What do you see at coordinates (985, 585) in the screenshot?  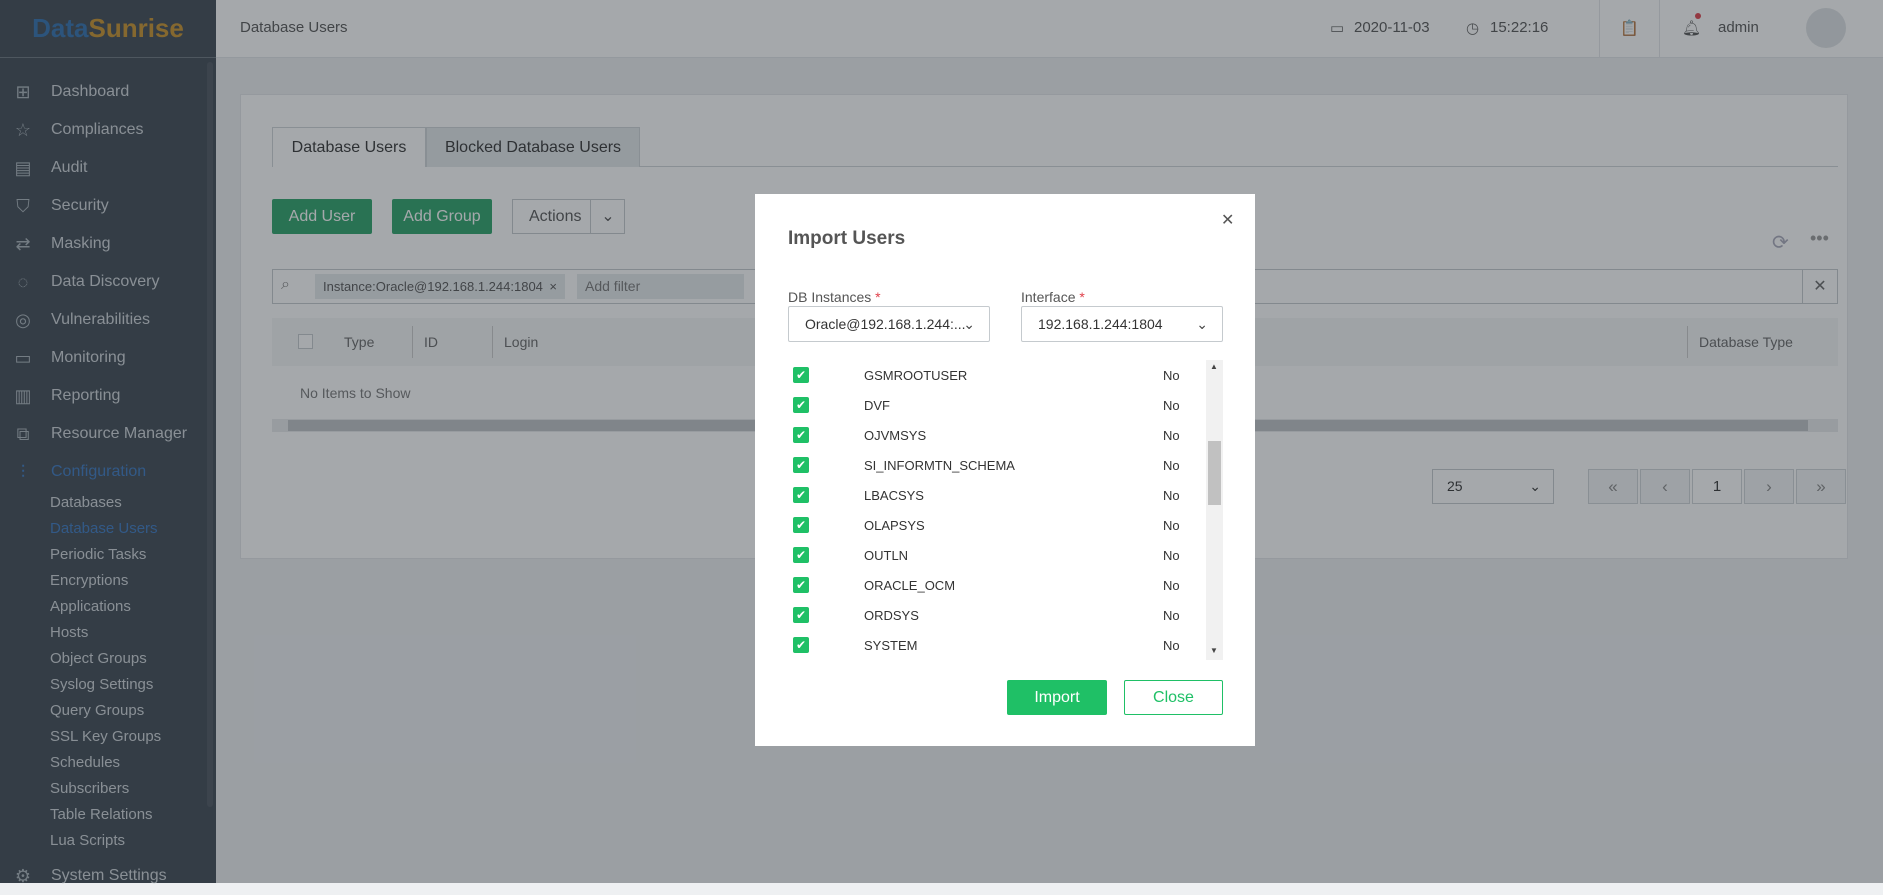 I see `user-row: ✔ ORACLE_OCM No` at bounding box center [985, 585].